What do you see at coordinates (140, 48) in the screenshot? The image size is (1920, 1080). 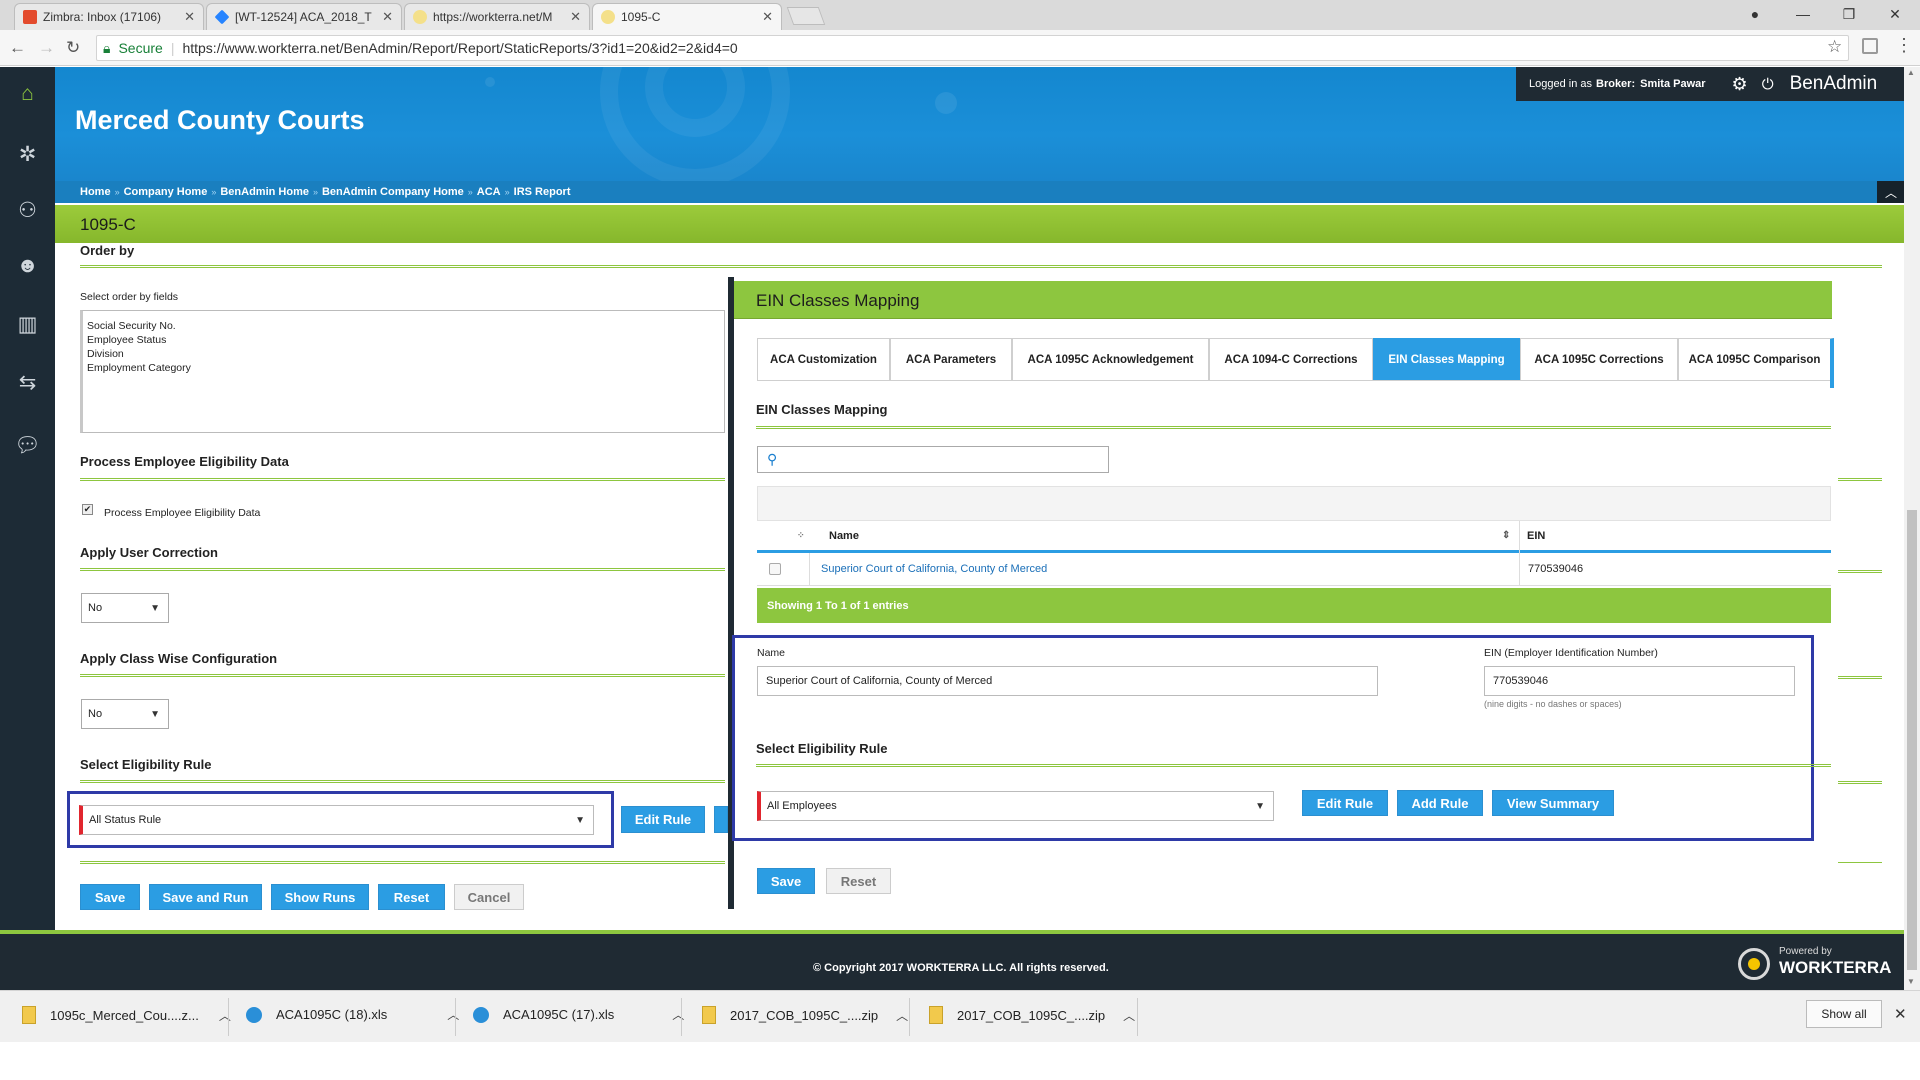 I see `secure-label: Secure` at bounding box center [140, 48].